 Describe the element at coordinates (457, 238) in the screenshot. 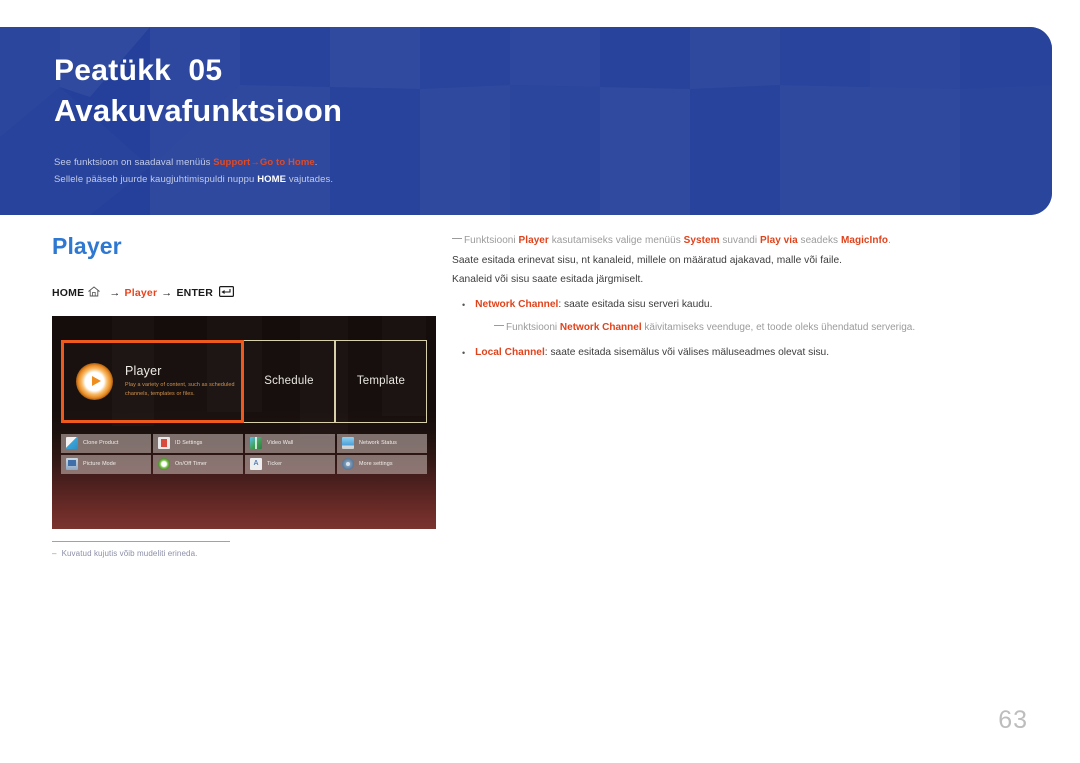

I see `note-dash-mark` at that location.